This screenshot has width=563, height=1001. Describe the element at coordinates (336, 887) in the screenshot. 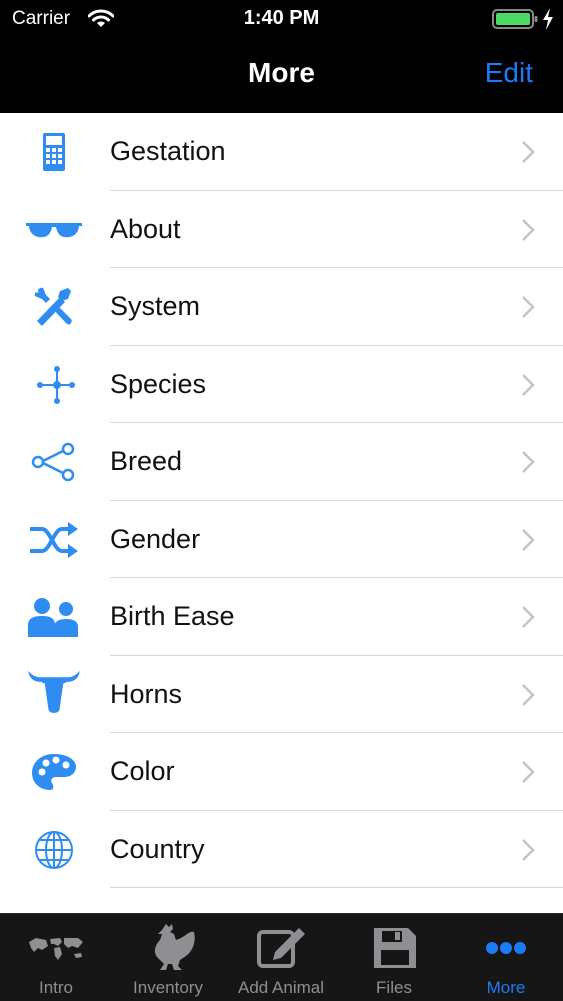

I see `row-separator` at that location.